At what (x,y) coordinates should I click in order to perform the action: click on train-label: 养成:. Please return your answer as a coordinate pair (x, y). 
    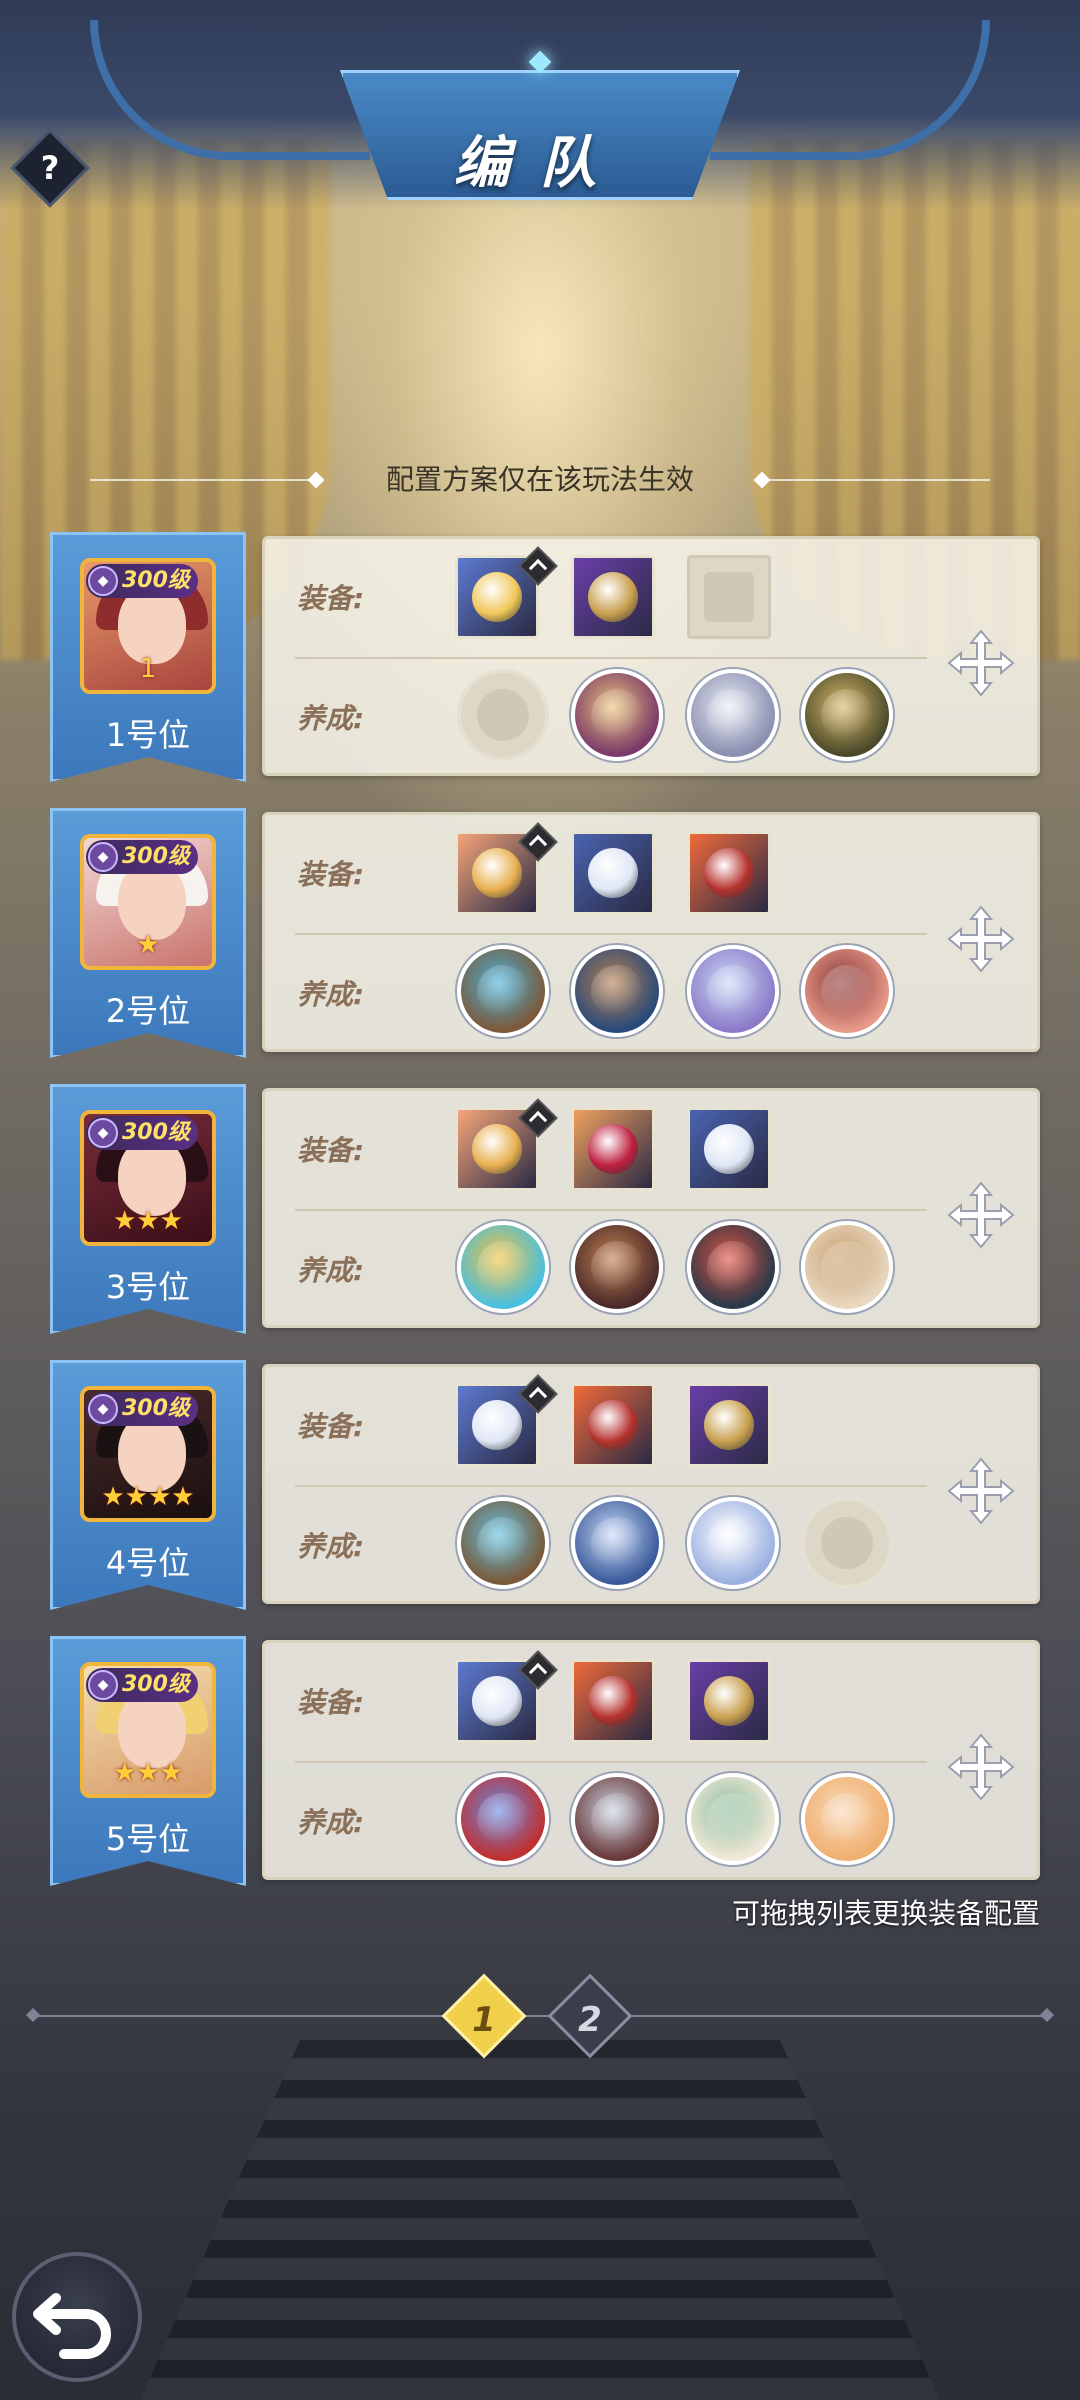
    Looking at the image, I should click on (331, 1270).